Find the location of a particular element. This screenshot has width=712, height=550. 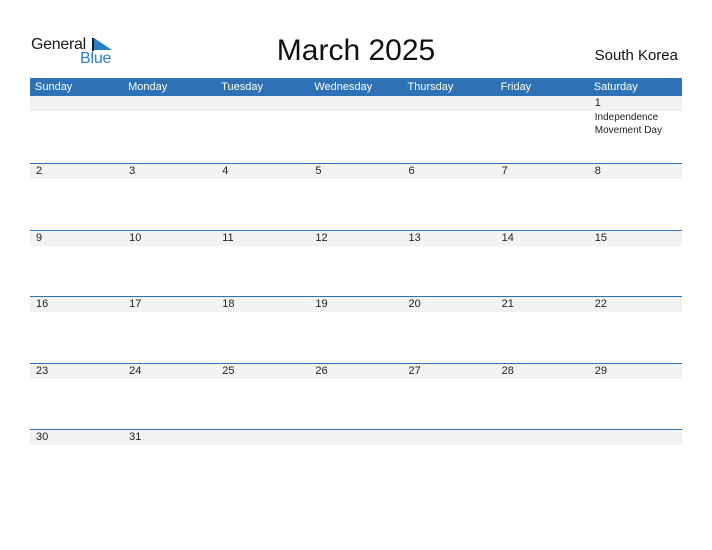

day-cell: 31 is located at coordinates (169, 437).